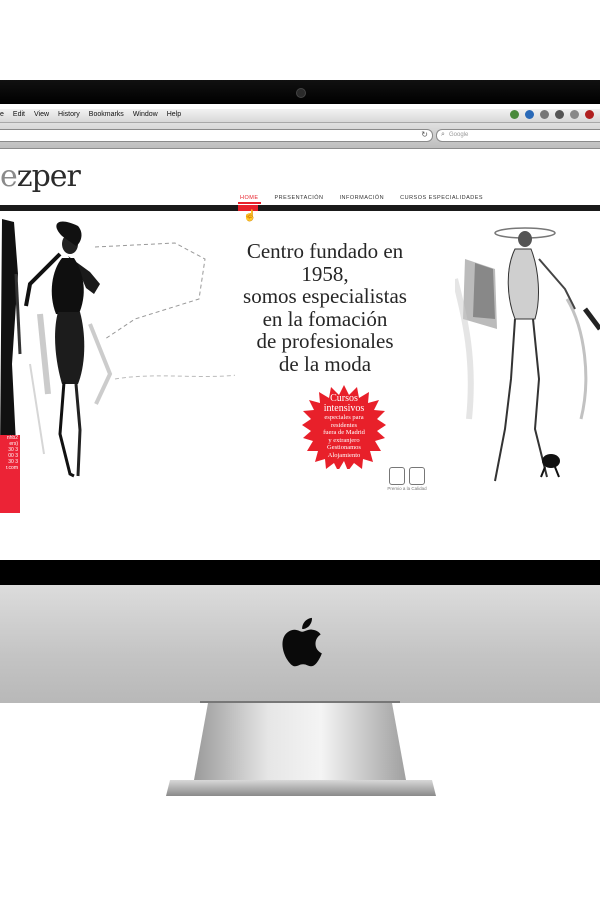  Describe the element at coordinates (249, 199) in the screenshot. I see `nav-home: HOME` at that location.